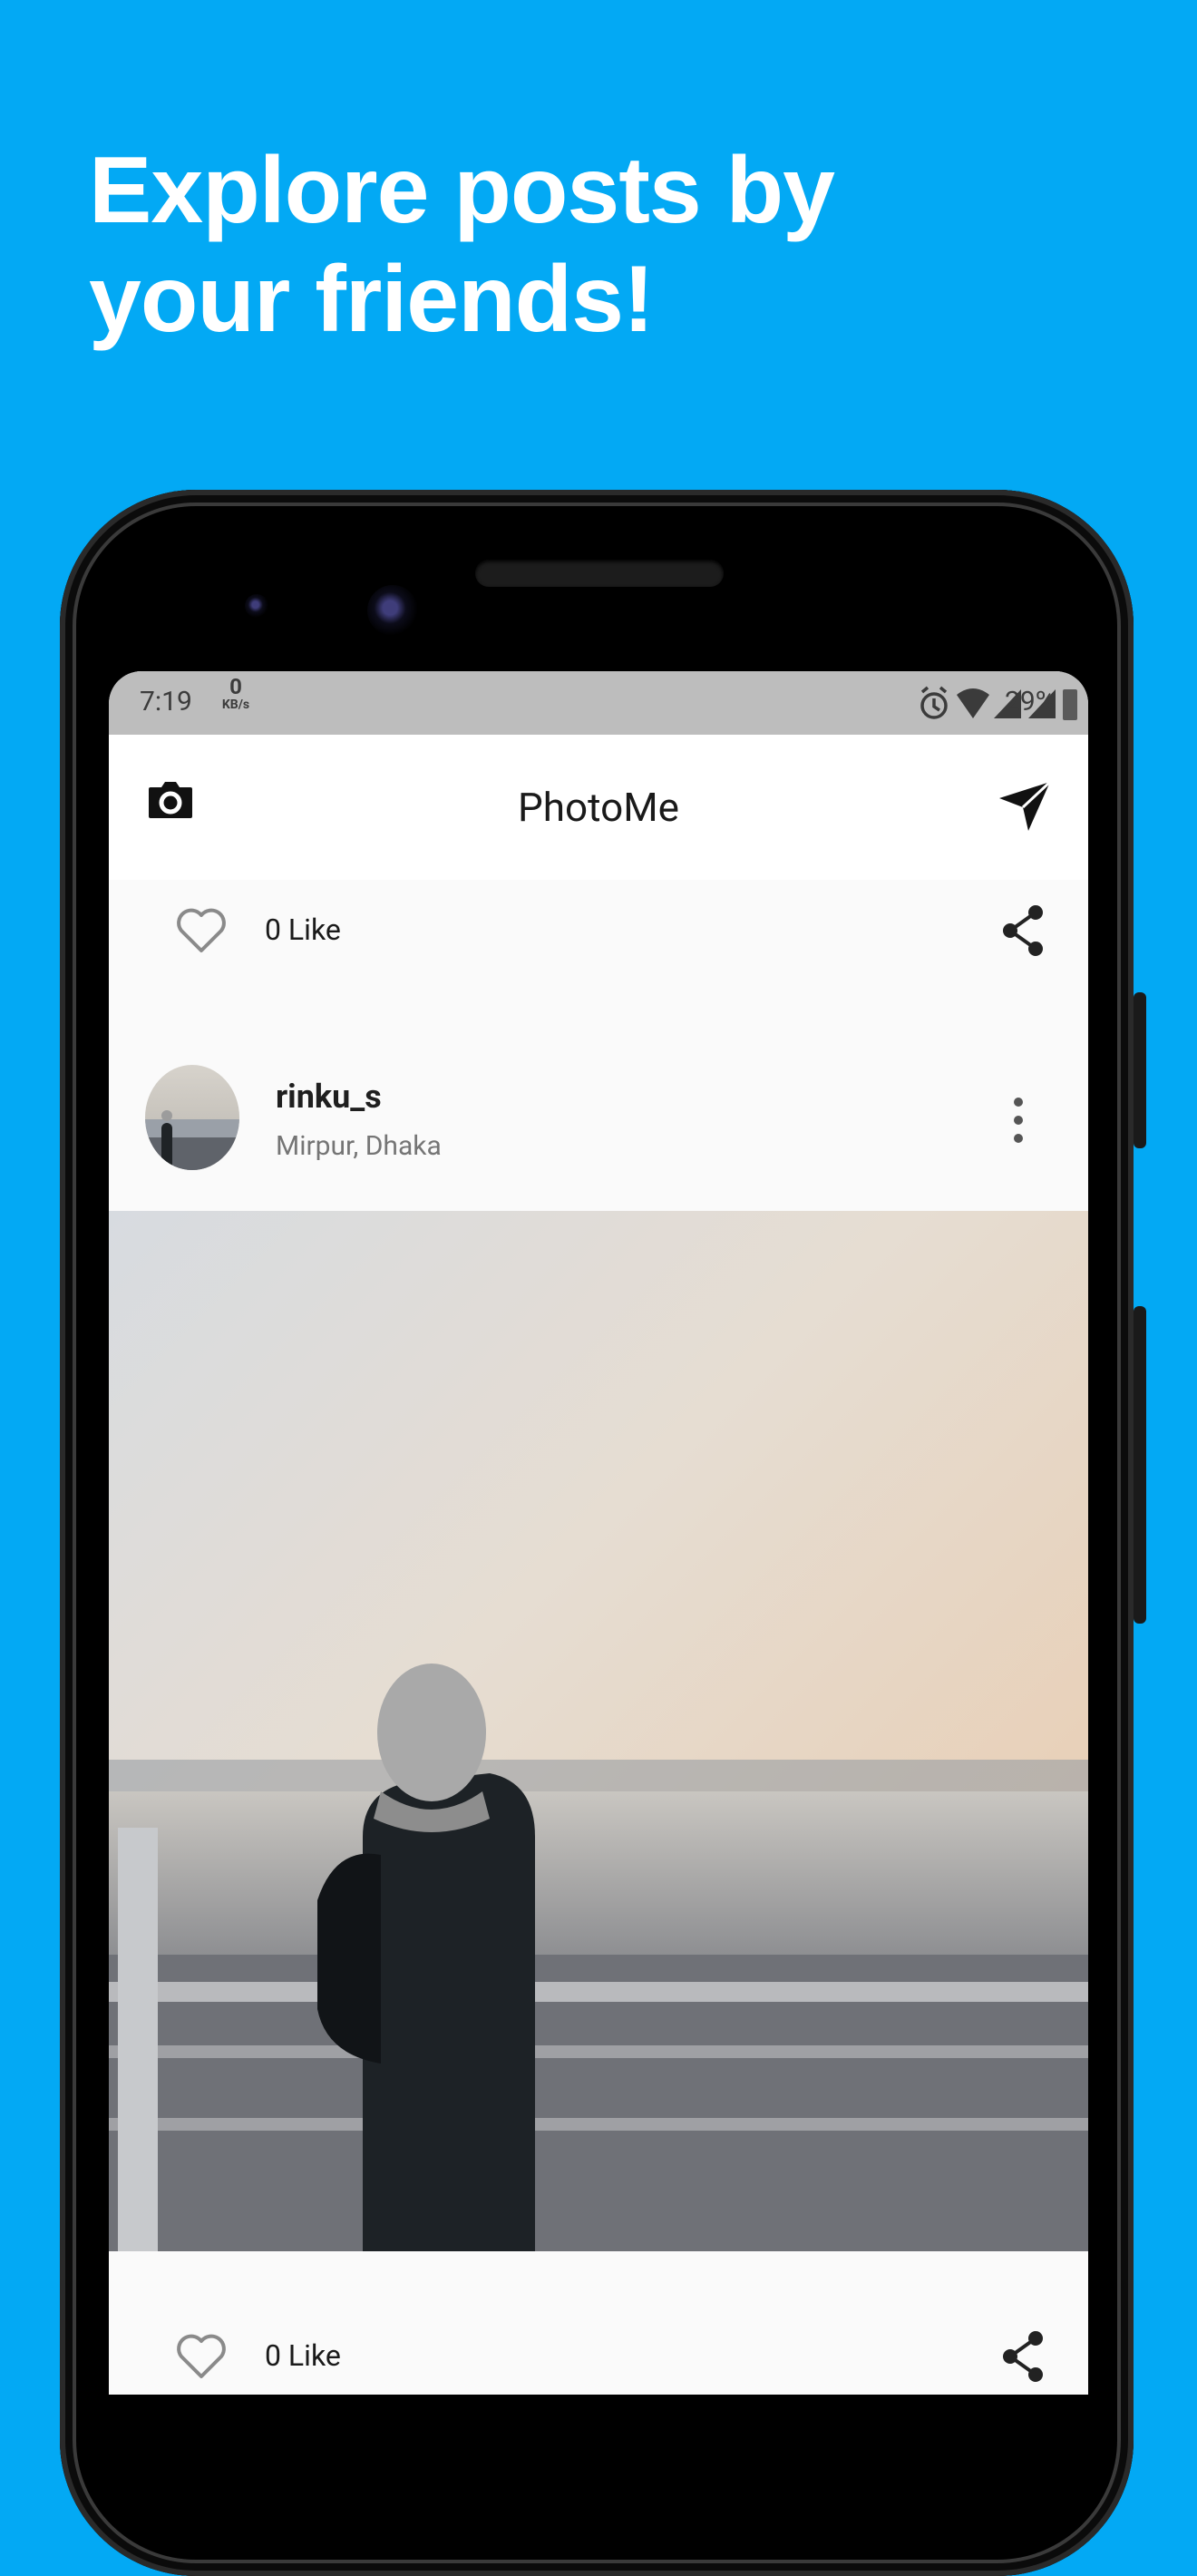  Describe the element at coordinates (1140, 1465) in the screenshot. I see `phone-volume-button` at that location.